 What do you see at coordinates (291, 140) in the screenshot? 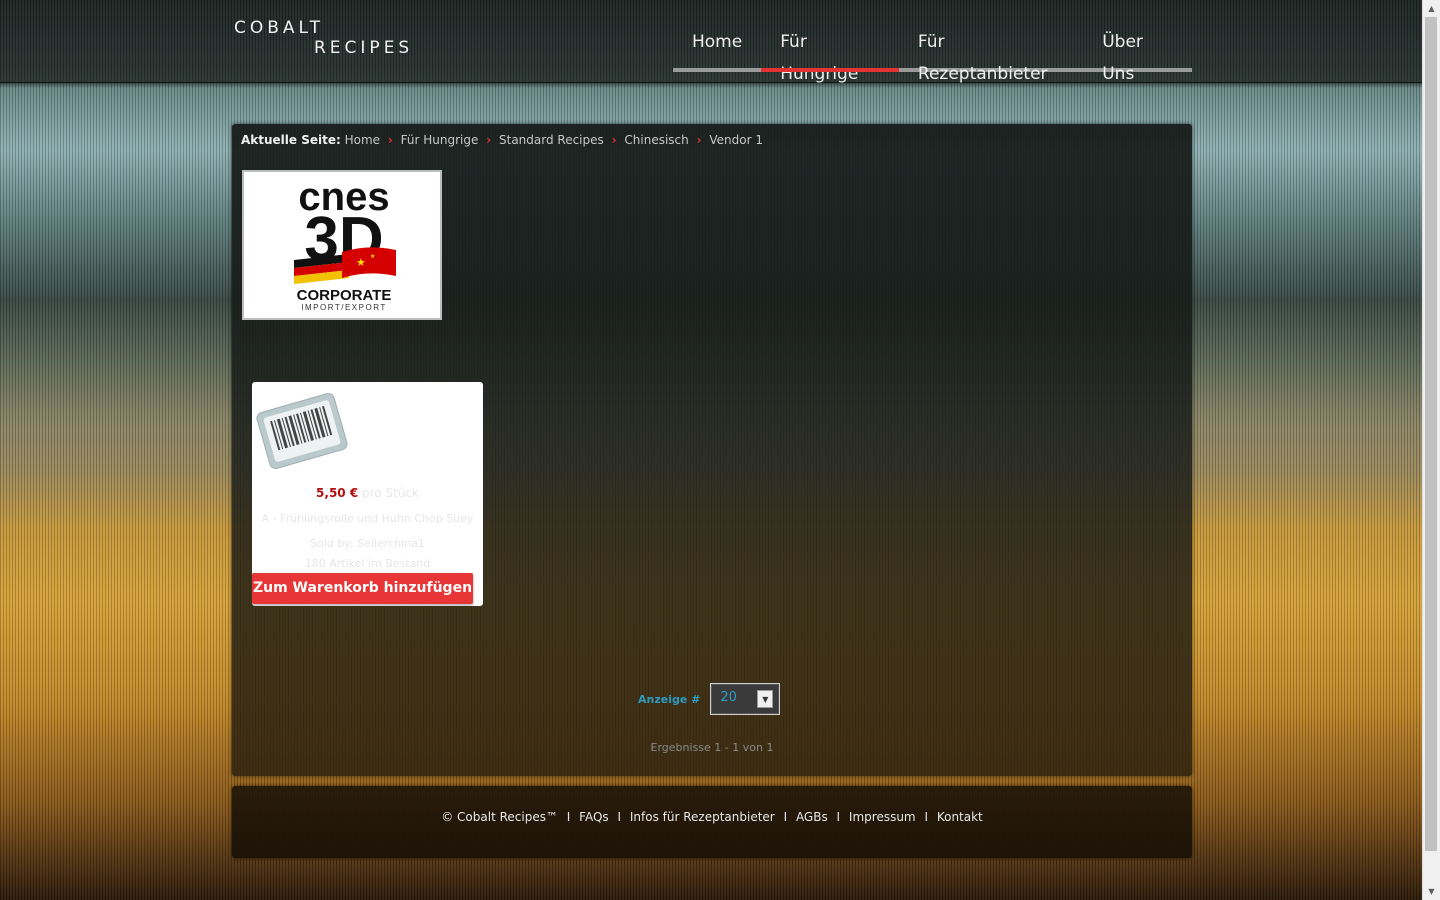
I see `breadcrumb-lead: Aktuelle Seite:` at bounding box center [291, 140].